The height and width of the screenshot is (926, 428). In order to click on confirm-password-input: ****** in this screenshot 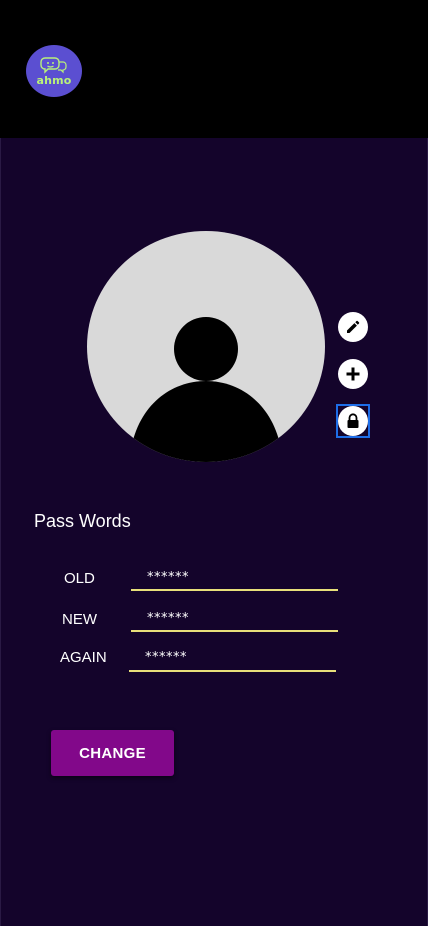, I will do `click(166, 657)`.